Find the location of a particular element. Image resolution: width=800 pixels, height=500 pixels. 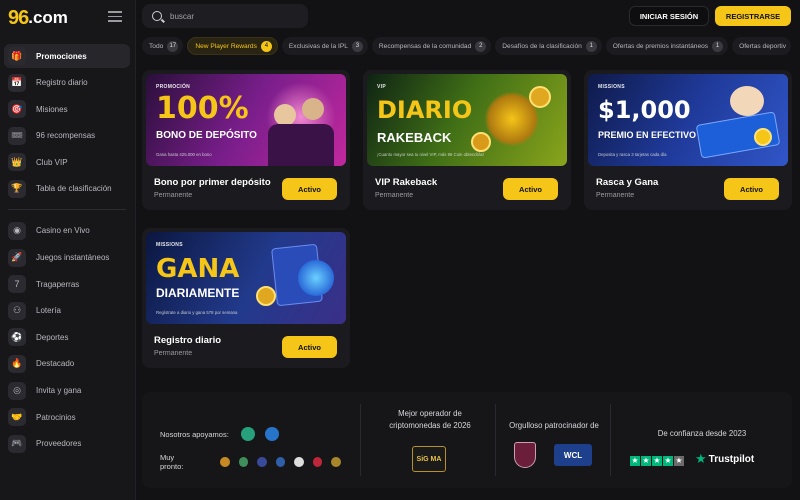

filter-chip: Recompensas de la comunidad 2 is located at coordinates (431, 46).